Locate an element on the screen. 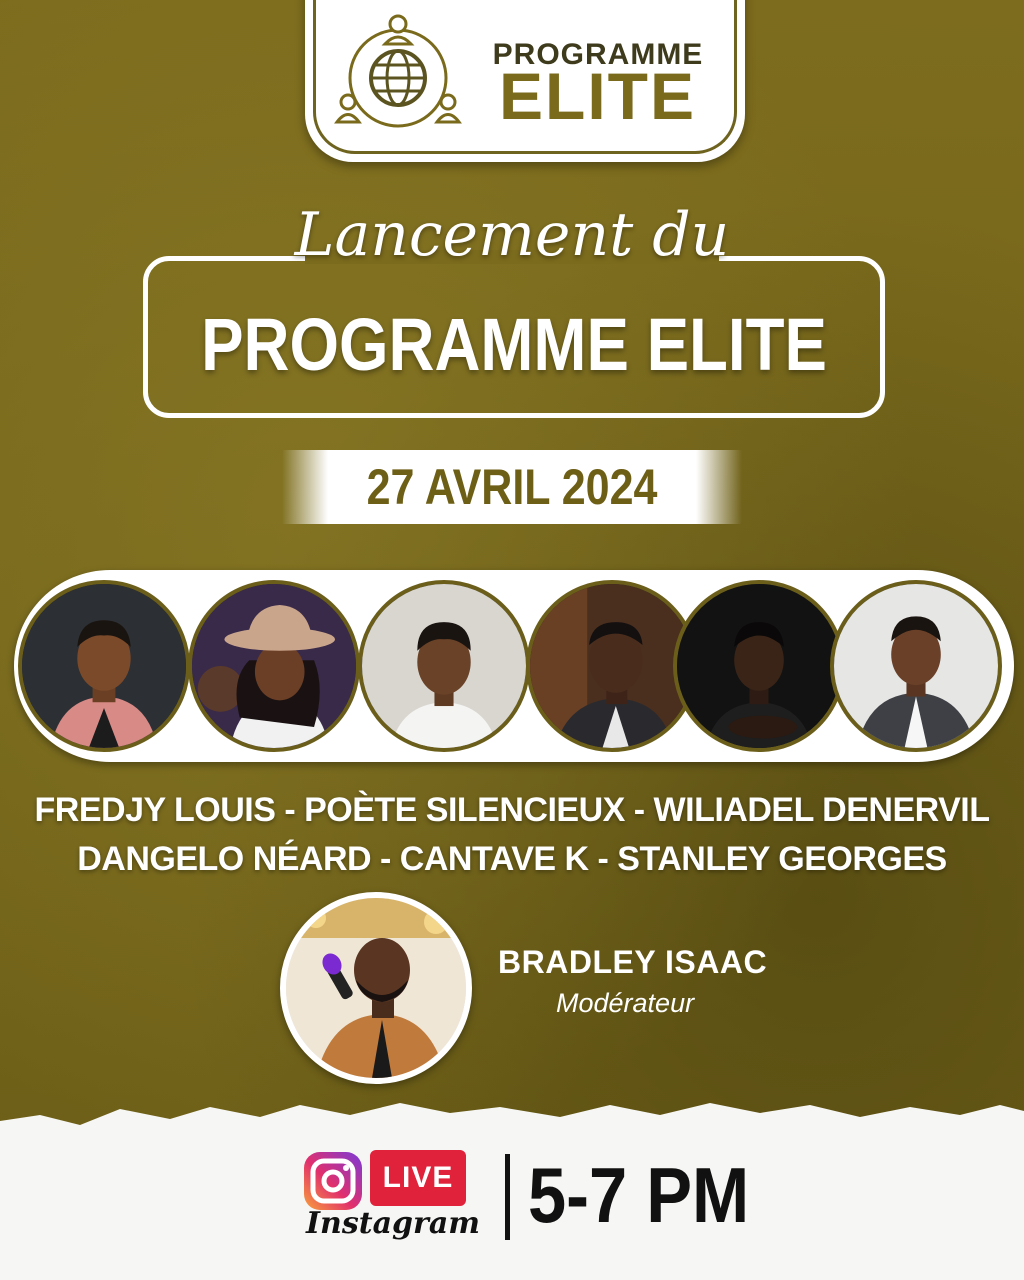 The image size is (1024, 1280). event-date: 27 AVRIL 2024 is located at coordinates (512, 487).